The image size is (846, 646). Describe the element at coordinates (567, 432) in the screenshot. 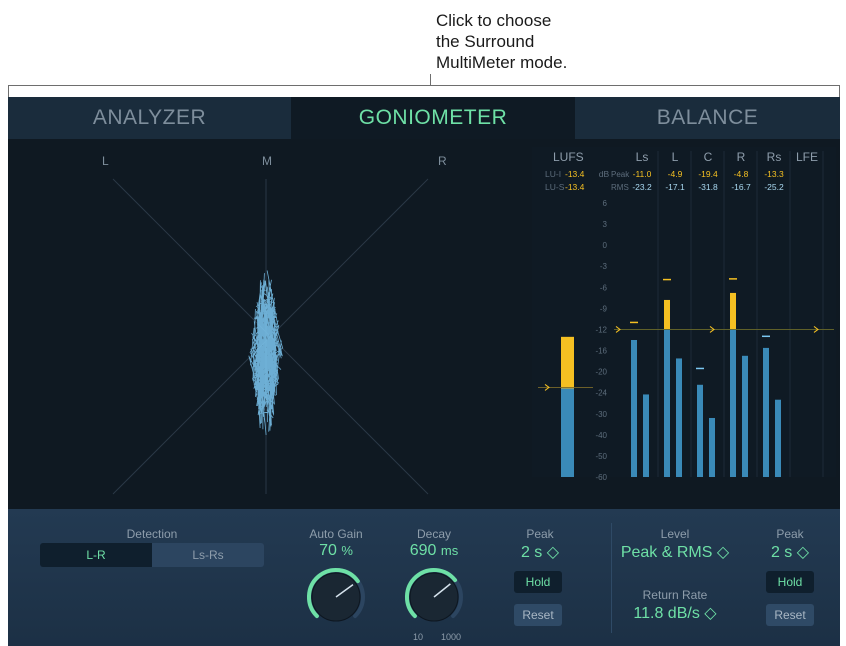

I see `lufs-level-bar` at that location.